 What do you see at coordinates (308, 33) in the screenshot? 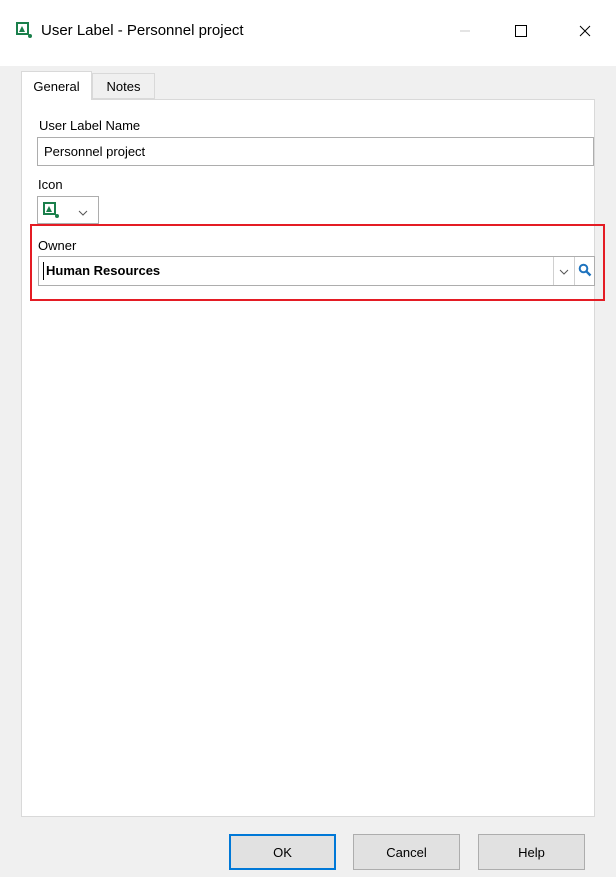
I see `title-bar: User Label - Personnel project` at bounding box center [308, 33].